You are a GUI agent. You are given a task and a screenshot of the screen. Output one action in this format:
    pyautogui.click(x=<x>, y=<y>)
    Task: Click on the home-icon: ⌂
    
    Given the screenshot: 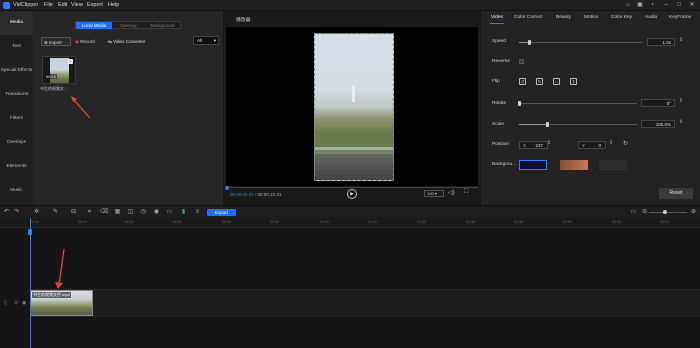 What is the action you would take?
    pyautogui.click(x=628, y=5)
    